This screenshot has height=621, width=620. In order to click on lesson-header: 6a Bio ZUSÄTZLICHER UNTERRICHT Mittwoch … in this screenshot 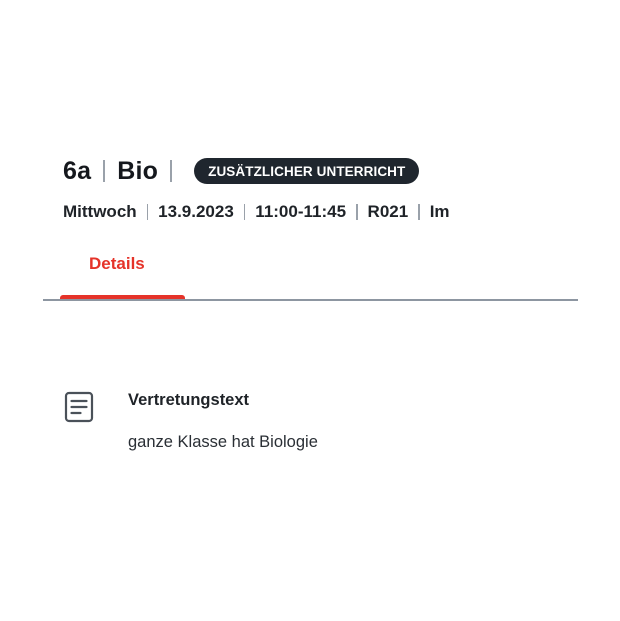, I will do `click(323, 188)`.